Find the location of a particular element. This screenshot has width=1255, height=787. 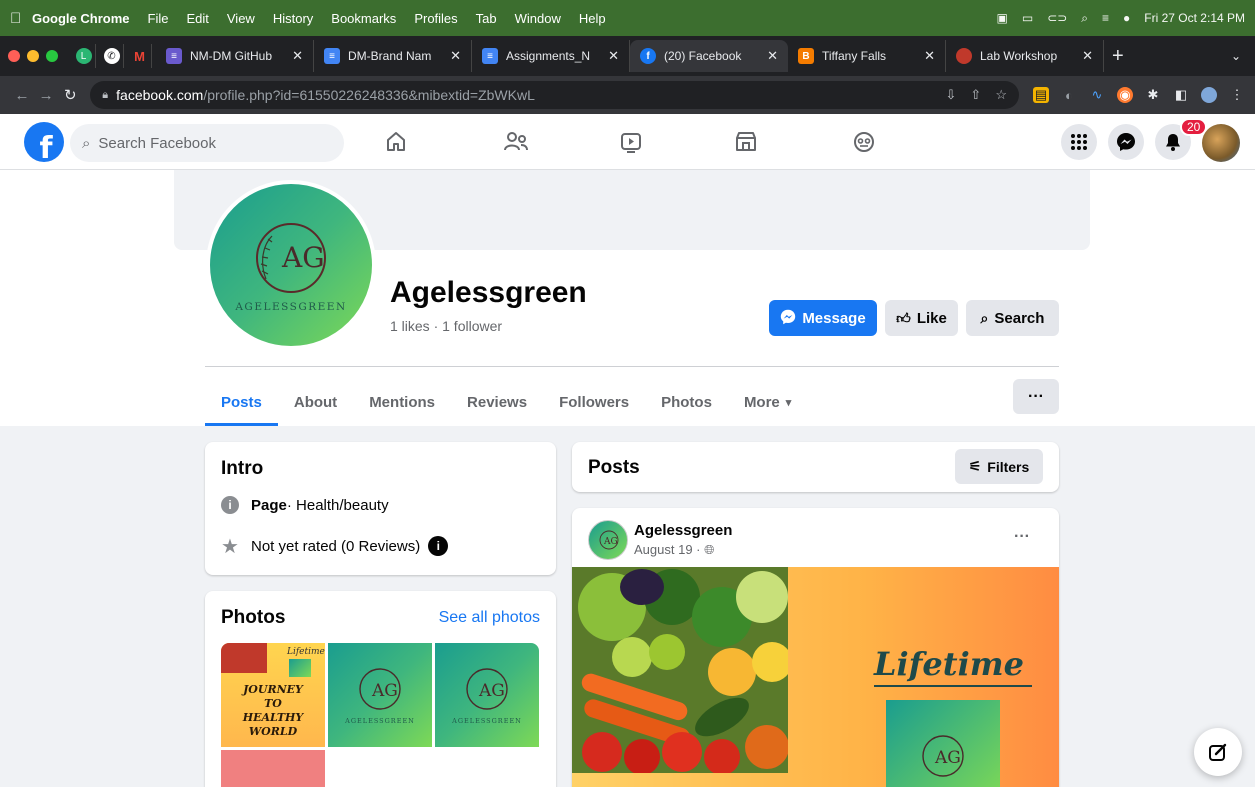

tab-label: Lab Workshop is located at coordinates (1019, 56).